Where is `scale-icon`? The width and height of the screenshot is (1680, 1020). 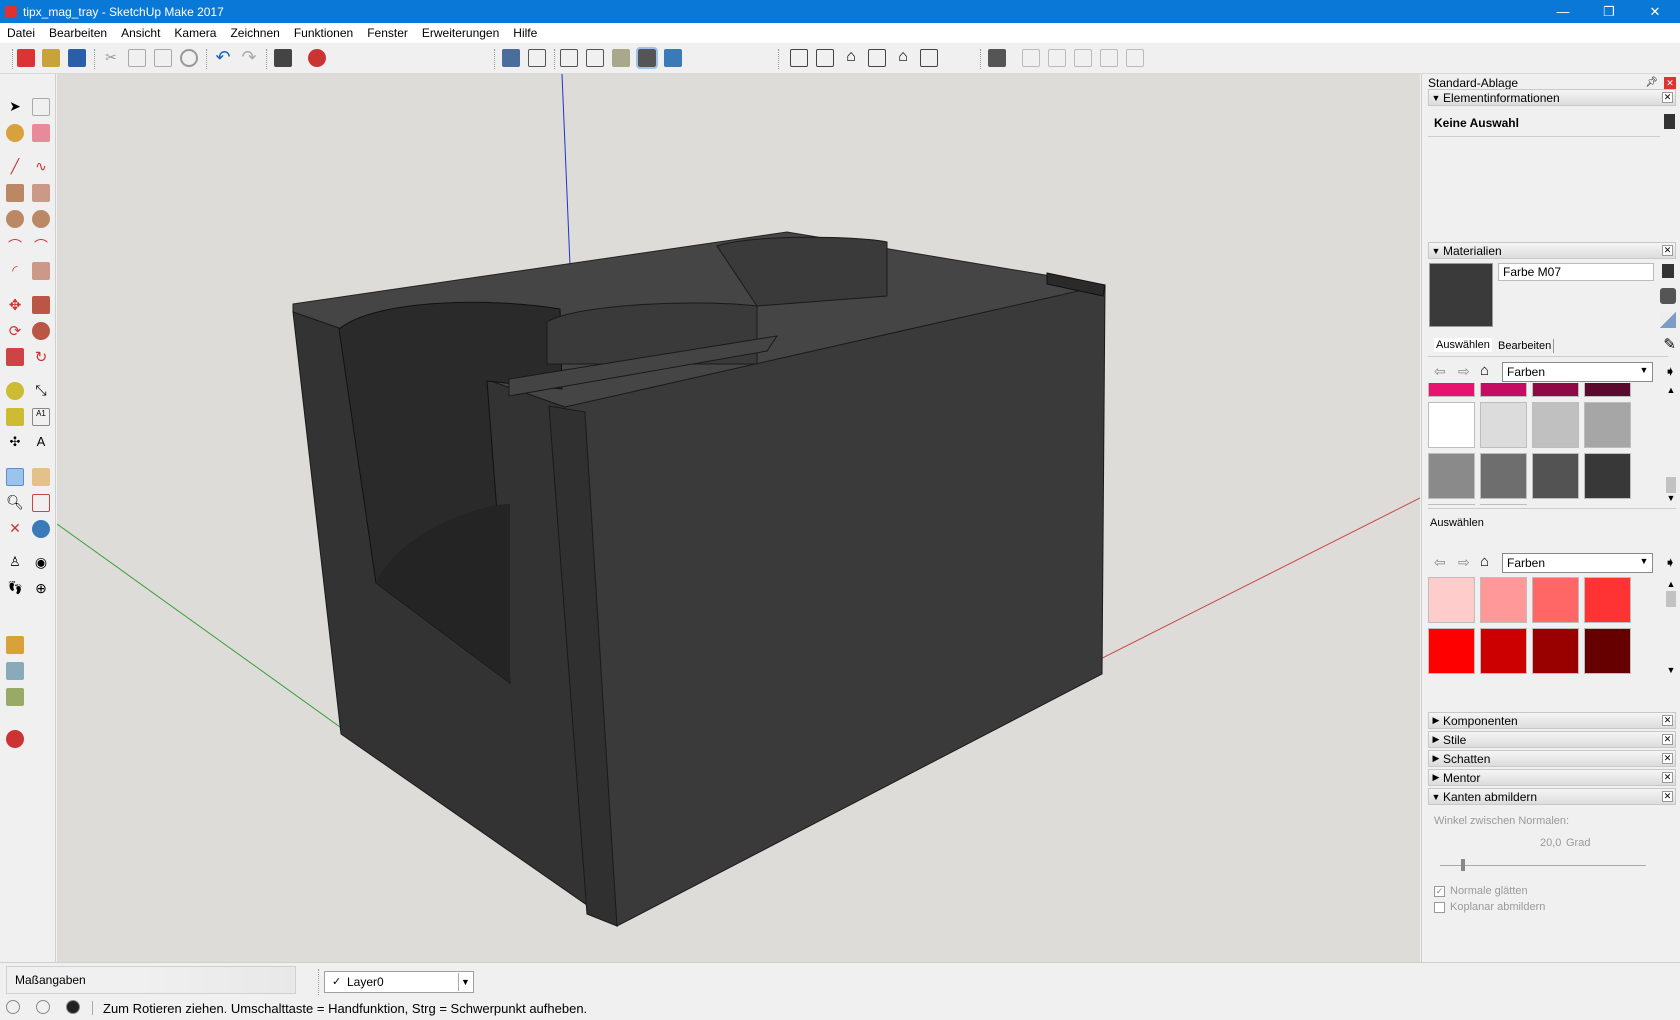
scale-icon is located at coordinates (15, 357).